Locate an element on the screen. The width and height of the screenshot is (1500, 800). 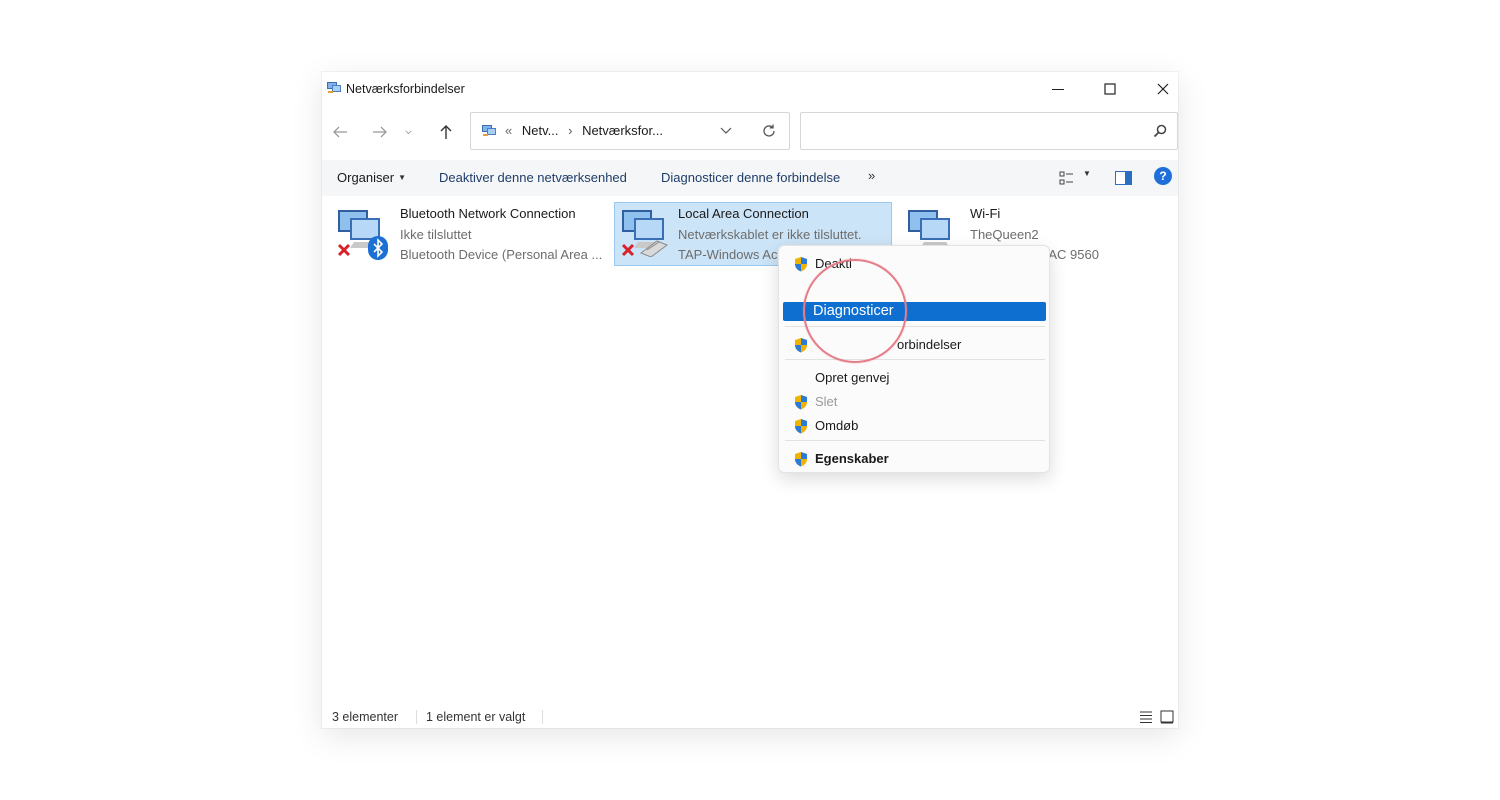
dropdown-caret-icon: ▼ is located at coordinates (402, 177).